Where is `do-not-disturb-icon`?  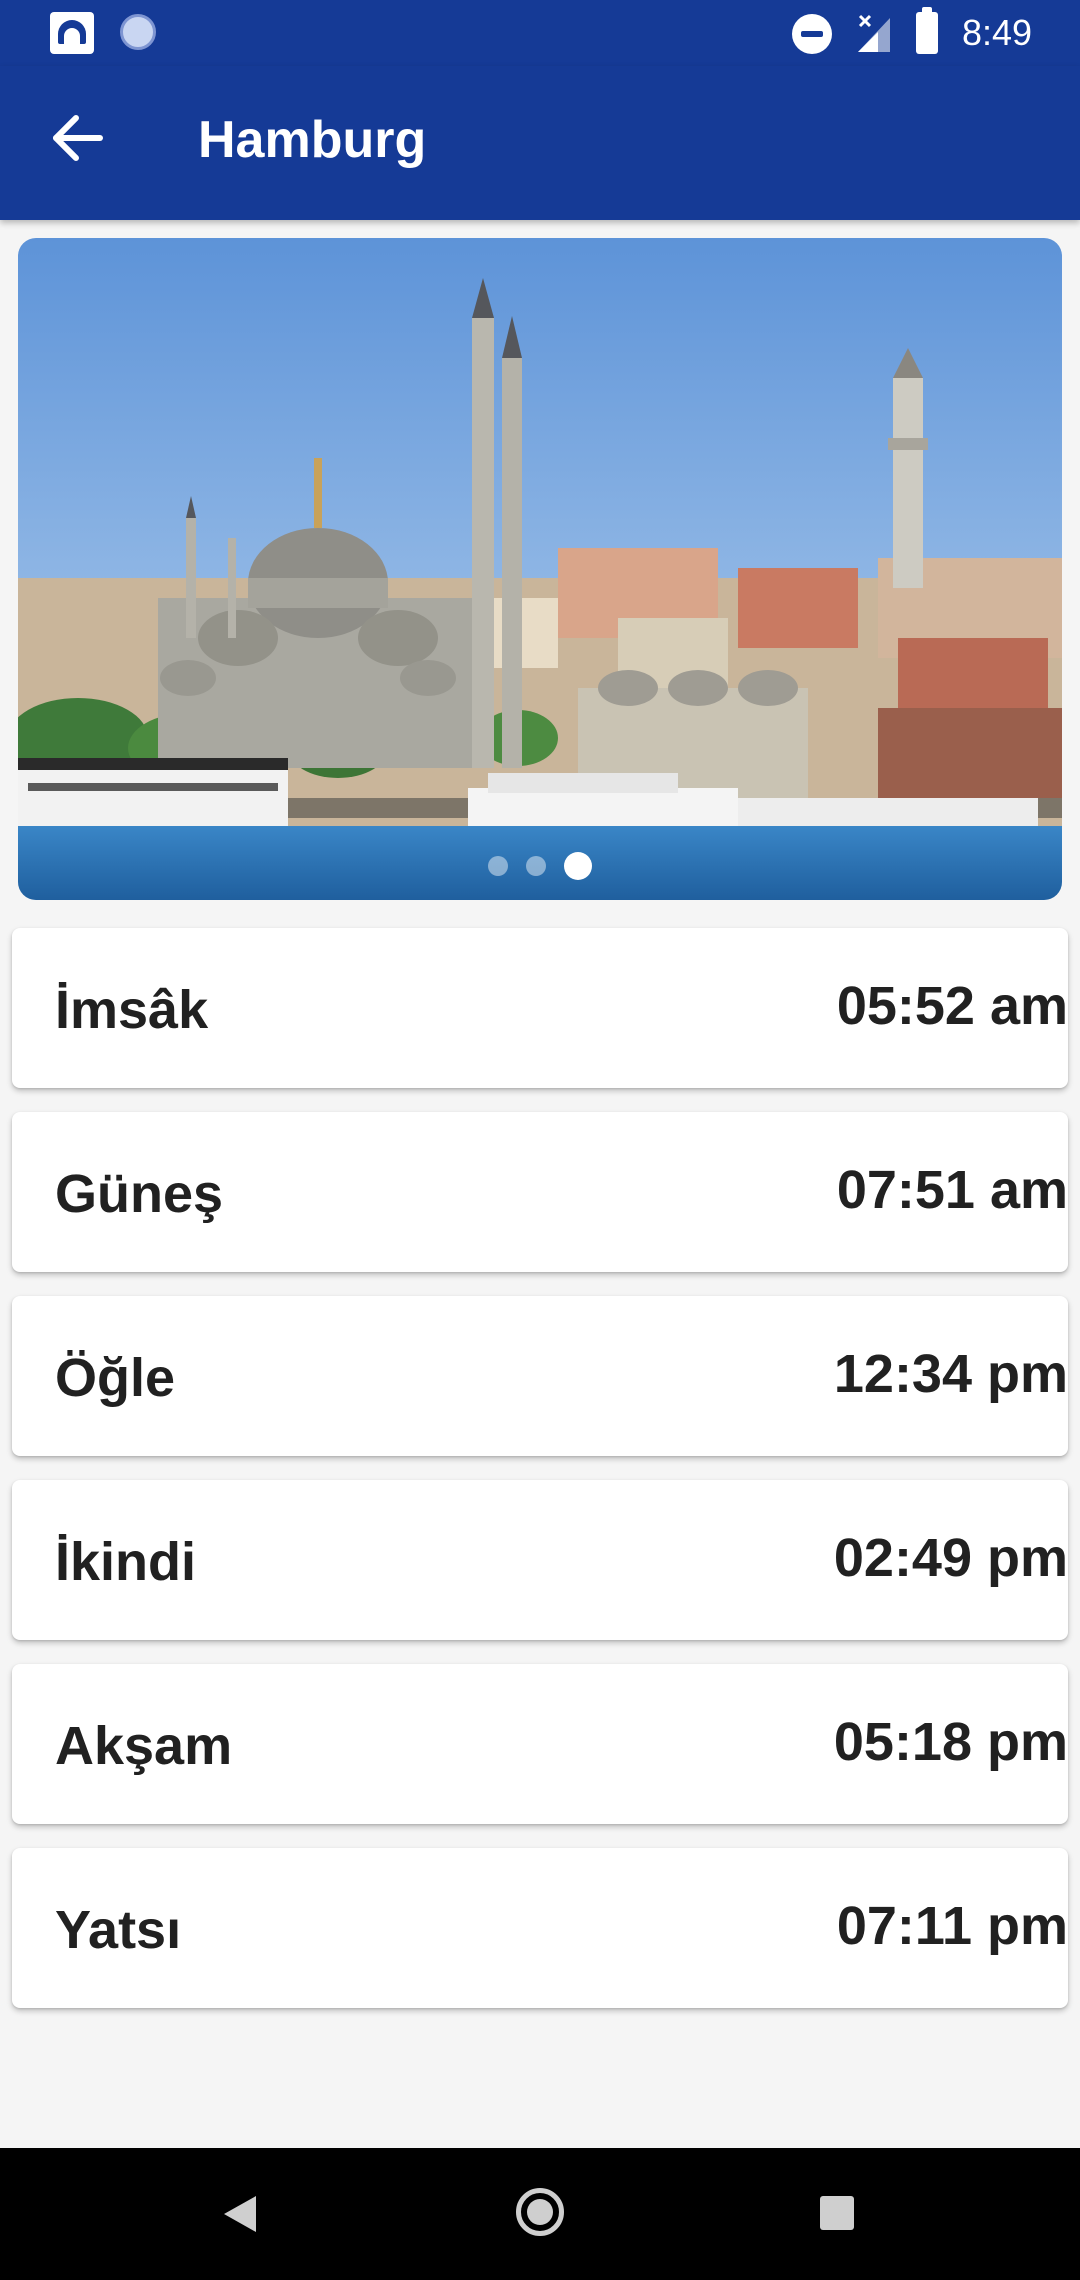
do-not-disturb-icon is located at coordinates (812, 34).